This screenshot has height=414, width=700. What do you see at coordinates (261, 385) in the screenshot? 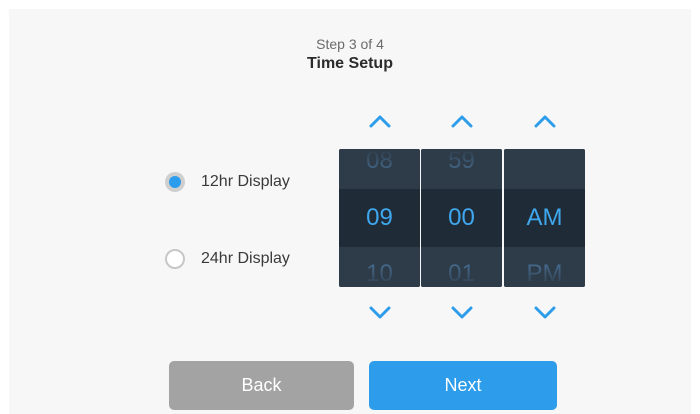
I see `back-button: Back` at bounding box center [261, 385].